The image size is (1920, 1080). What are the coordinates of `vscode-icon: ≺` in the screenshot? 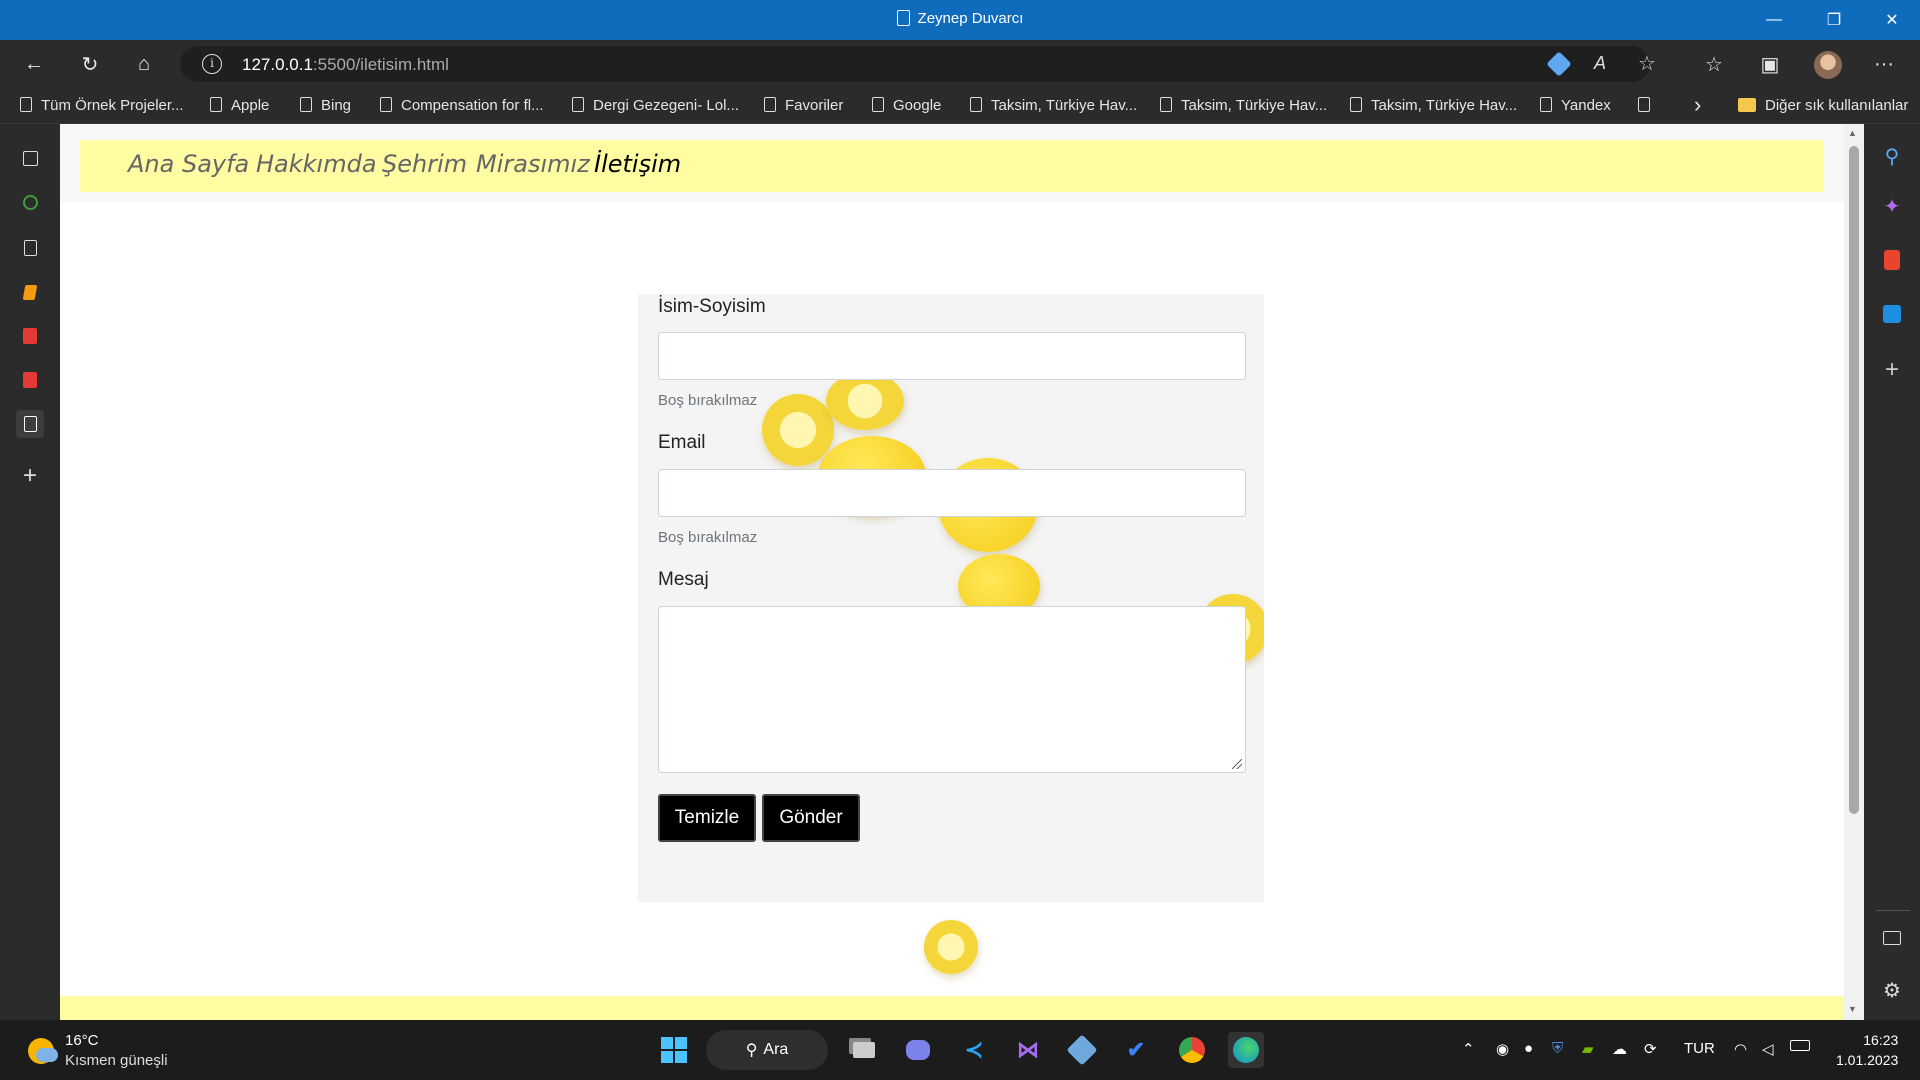 It's located at (974, 1050).